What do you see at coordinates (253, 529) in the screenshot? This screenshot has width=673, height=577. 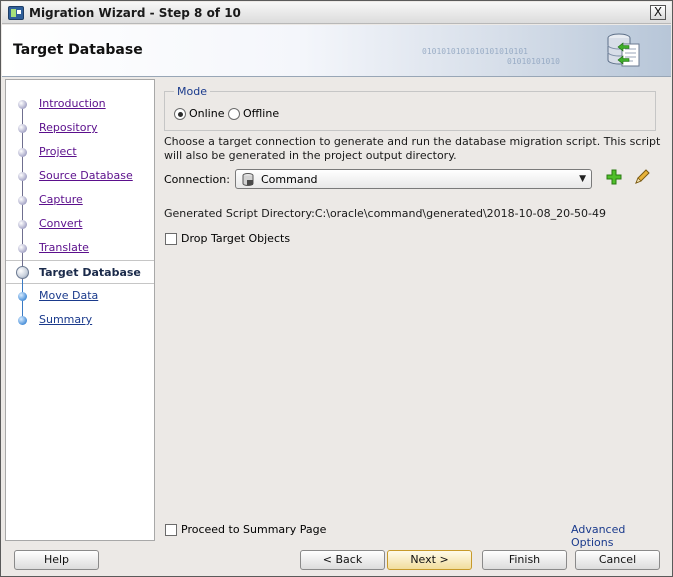 I see `proceed-to-summary-label: Proceed to Summary Page` at bounding box center [253, 529].